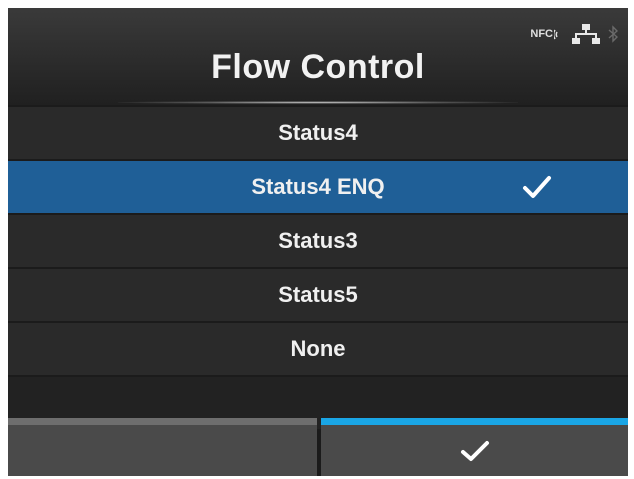 The image size is (634, 479). I want to click on option-status3: Status3, so click(318, 241).